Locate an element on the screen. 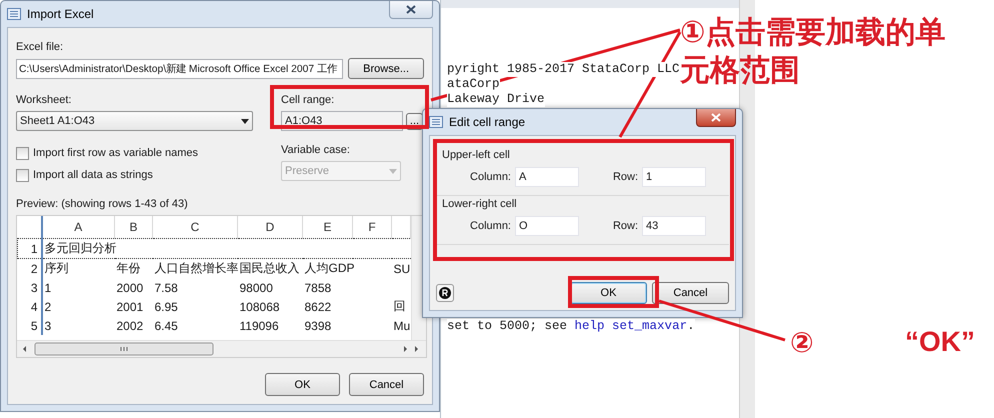  column-header: B is located at coordinates (133, 227).